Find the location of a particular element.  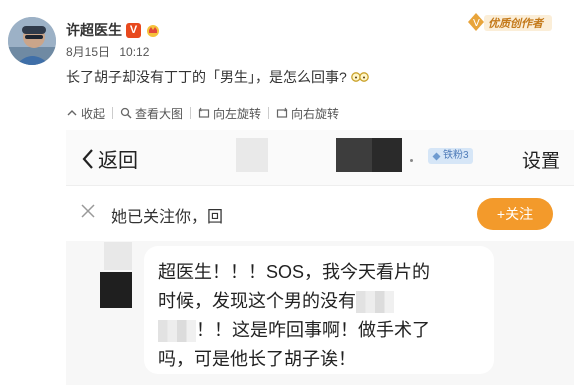

svg-text: V is located at coordinates (476, 23).